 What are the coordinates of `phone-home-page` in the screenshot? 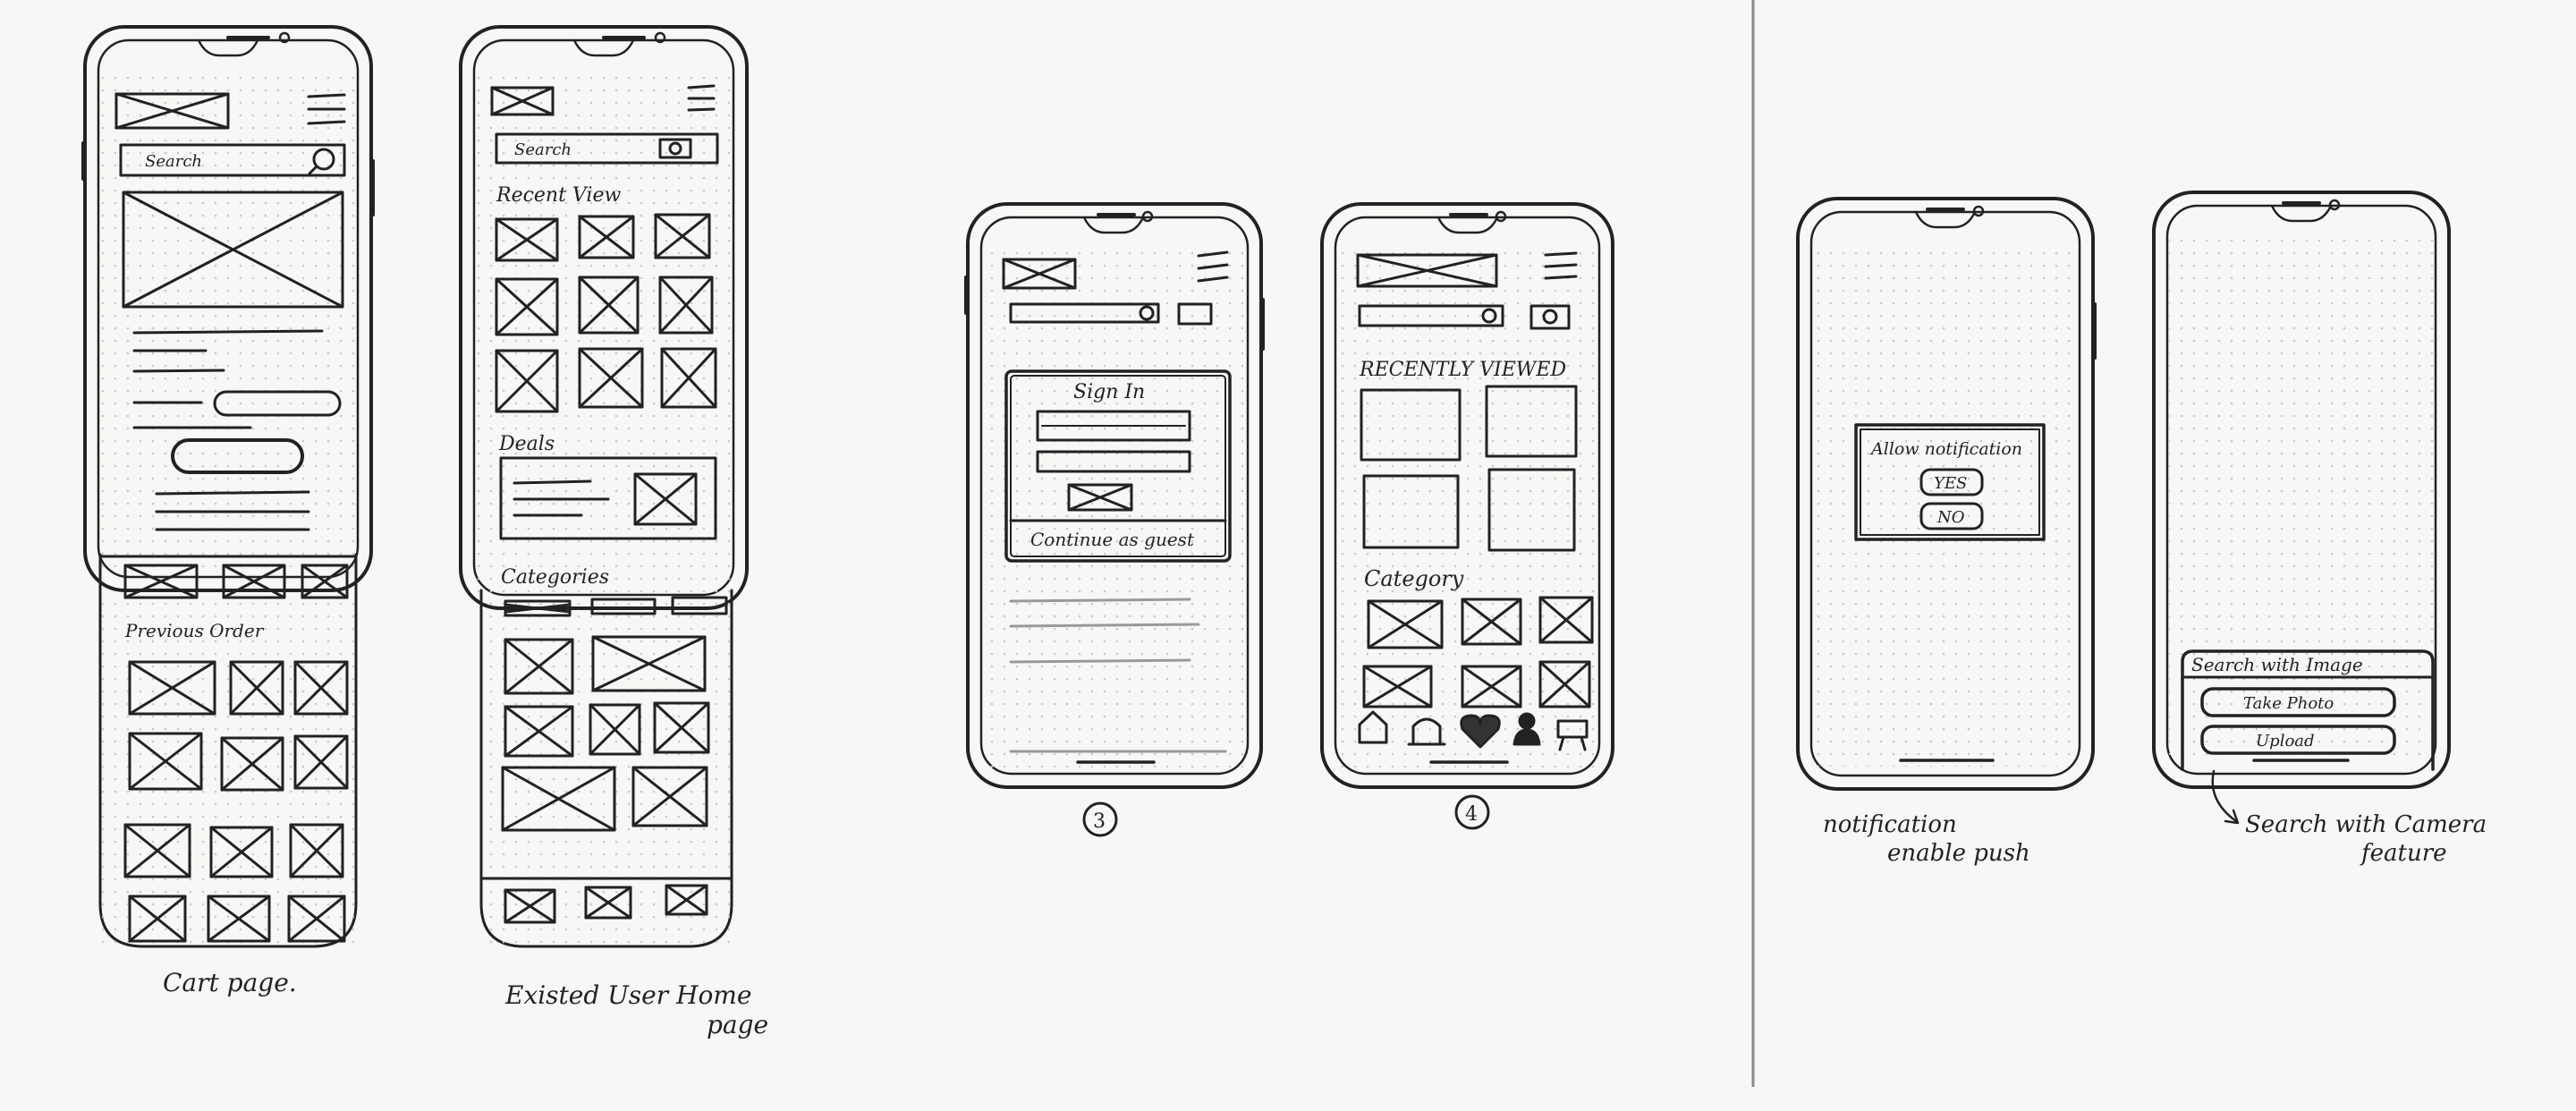 It's located at (604, 486).